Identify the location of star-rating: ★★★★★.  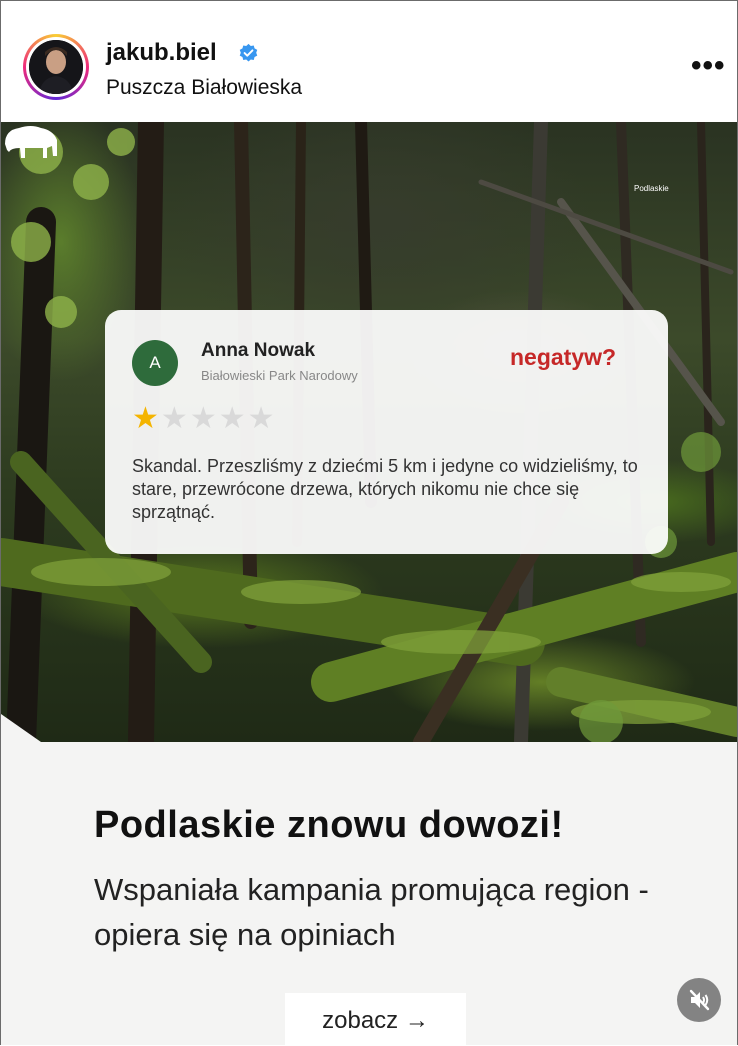
(204, 418).